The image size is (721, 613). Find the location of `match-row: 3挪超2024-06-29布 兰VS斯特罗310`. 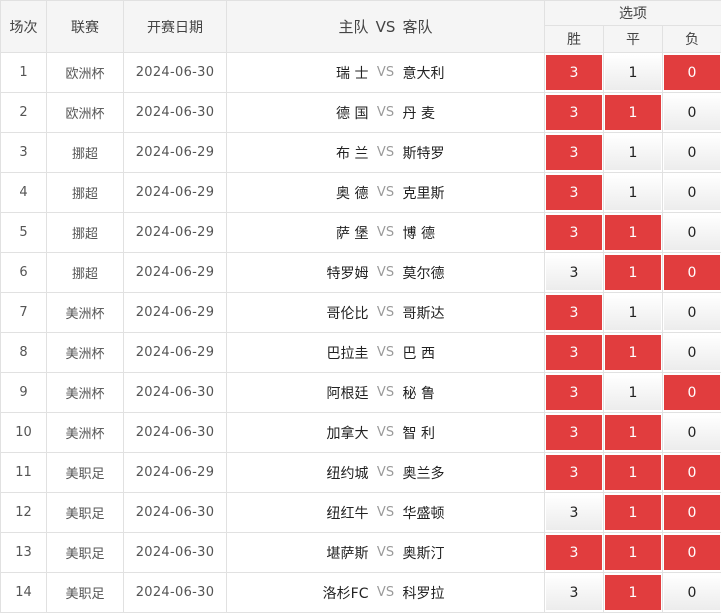

match-row: 3挪超2024-06-29布 兰VS斯特罗310 is located at coordinates (361, 153).